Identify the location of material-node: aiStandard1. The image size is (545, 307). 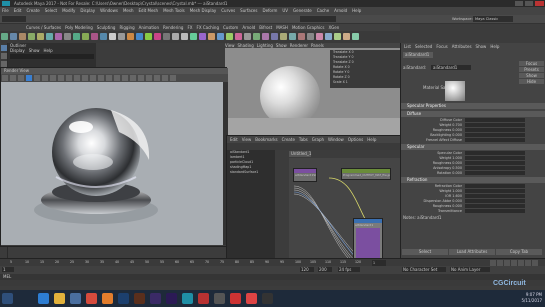
(368, 240).